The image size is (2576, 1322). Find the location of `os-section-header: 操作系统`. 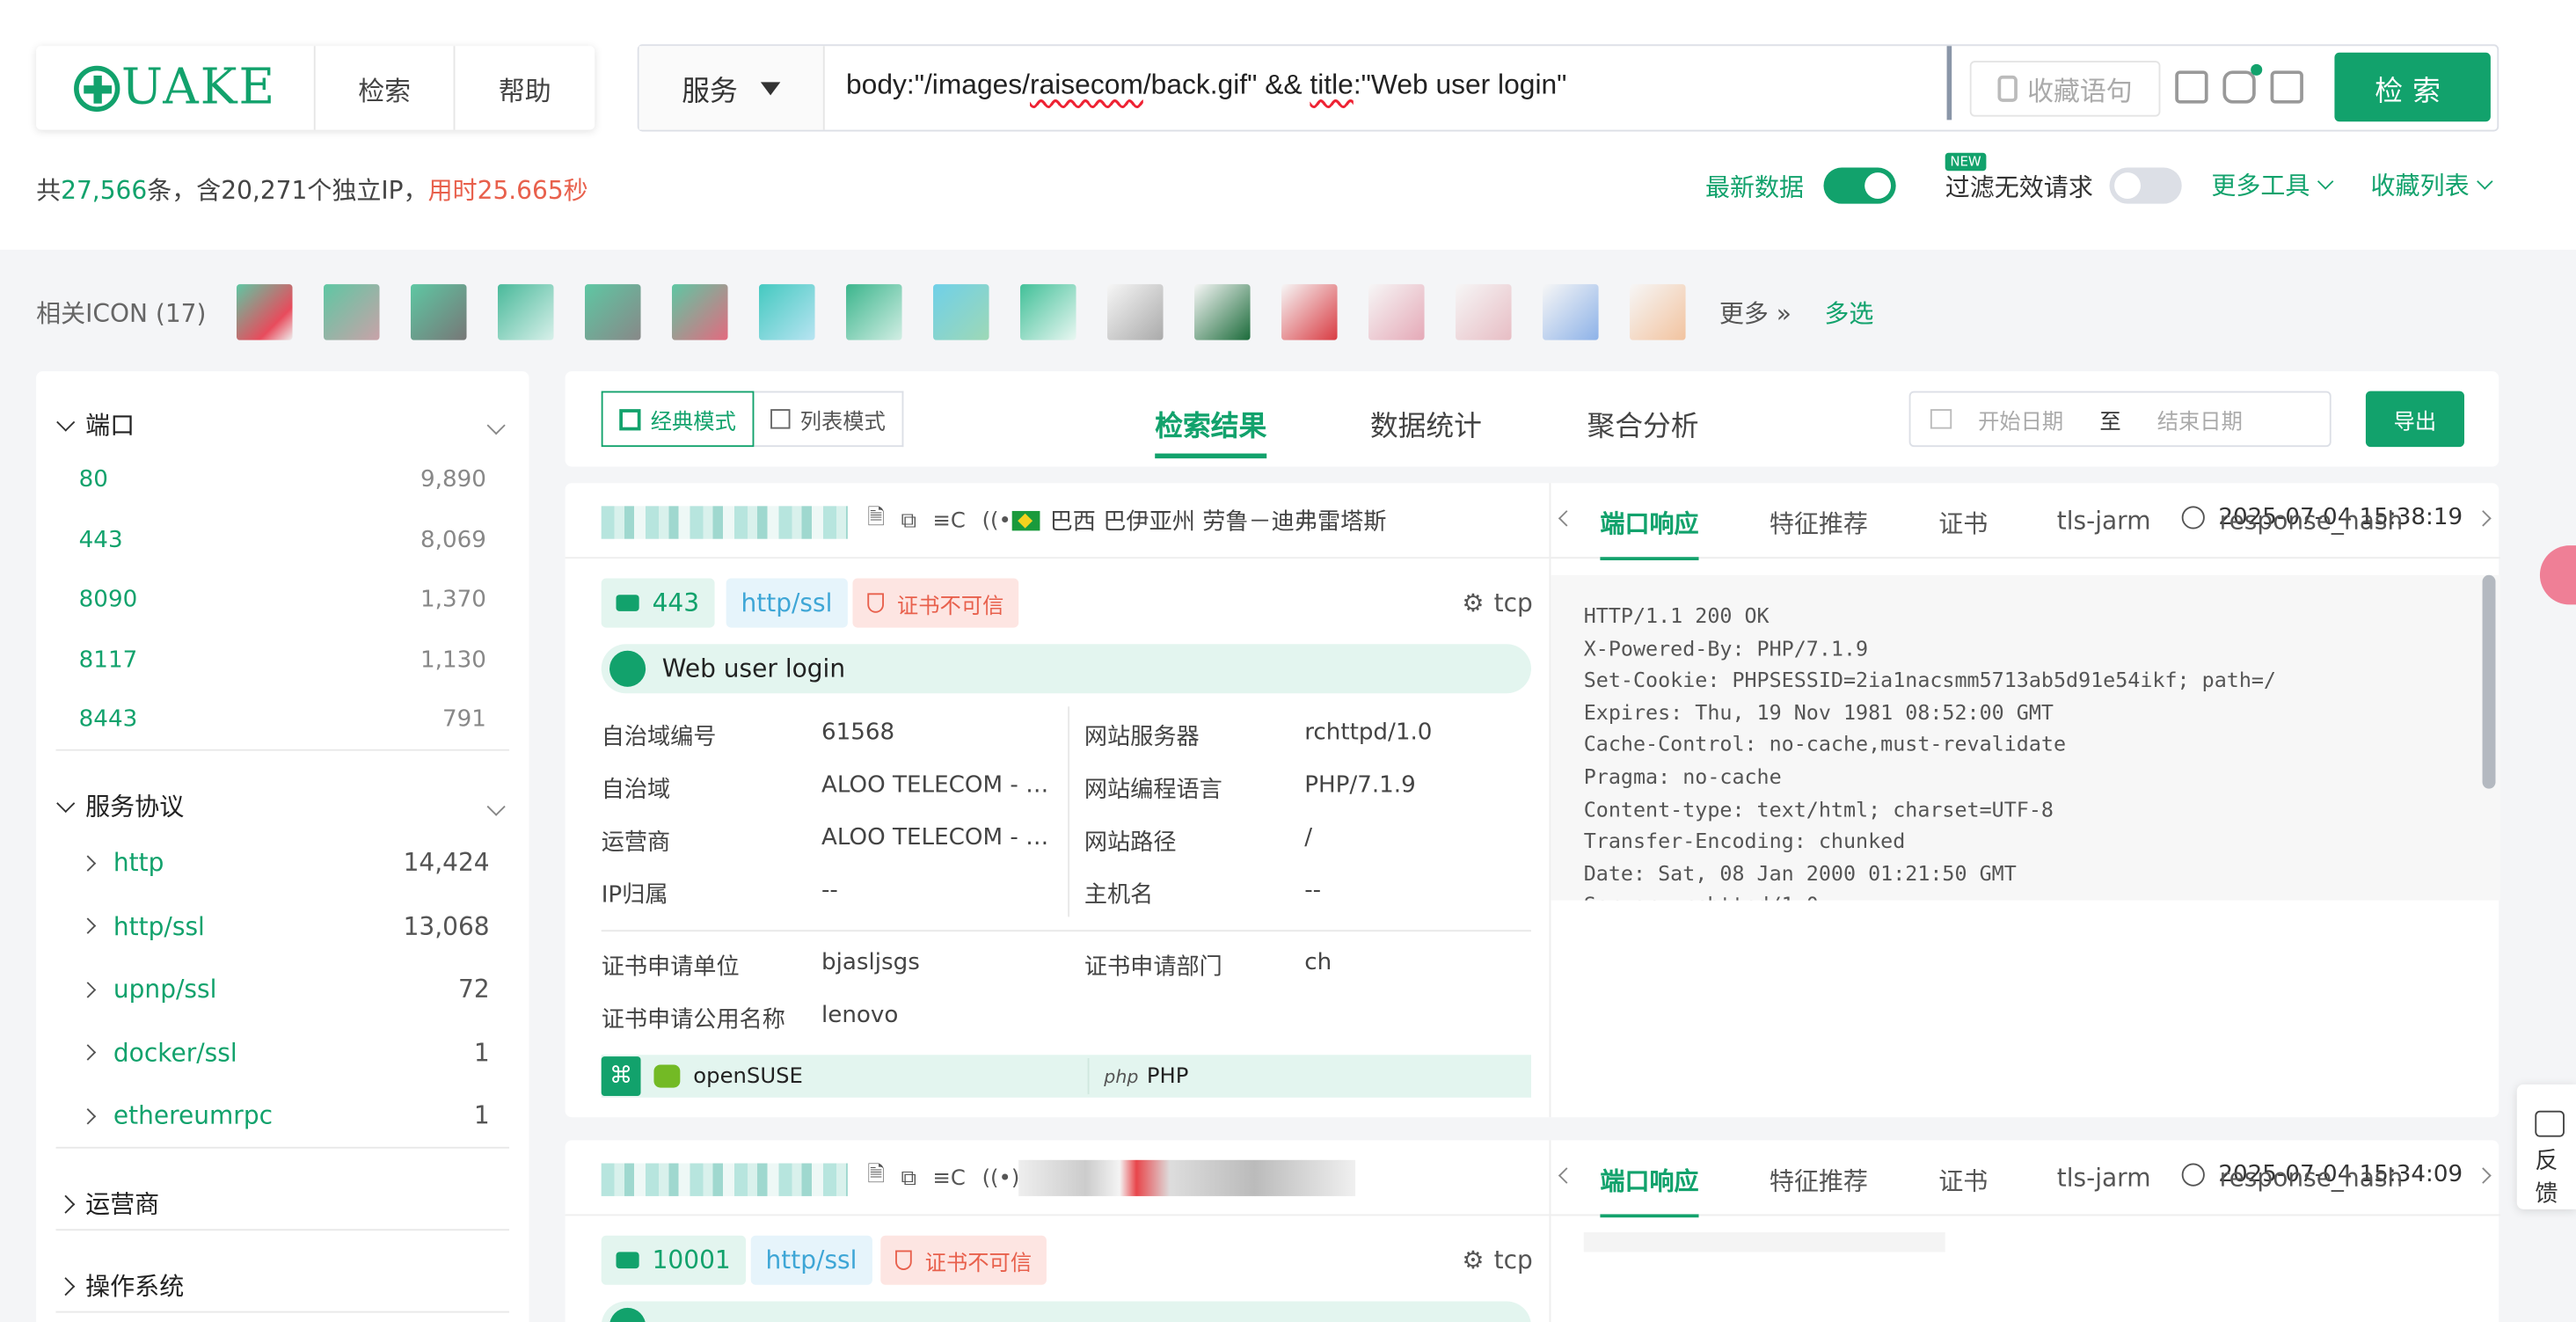

os-section-header: 操作系统 is located at coordinates (279, 1285).